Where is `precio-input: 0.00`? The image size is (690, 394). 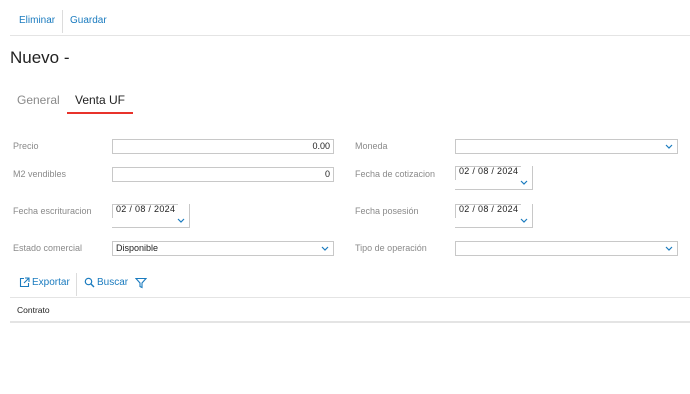
precio-input: 0.00 is located at coordinates (223, 146).